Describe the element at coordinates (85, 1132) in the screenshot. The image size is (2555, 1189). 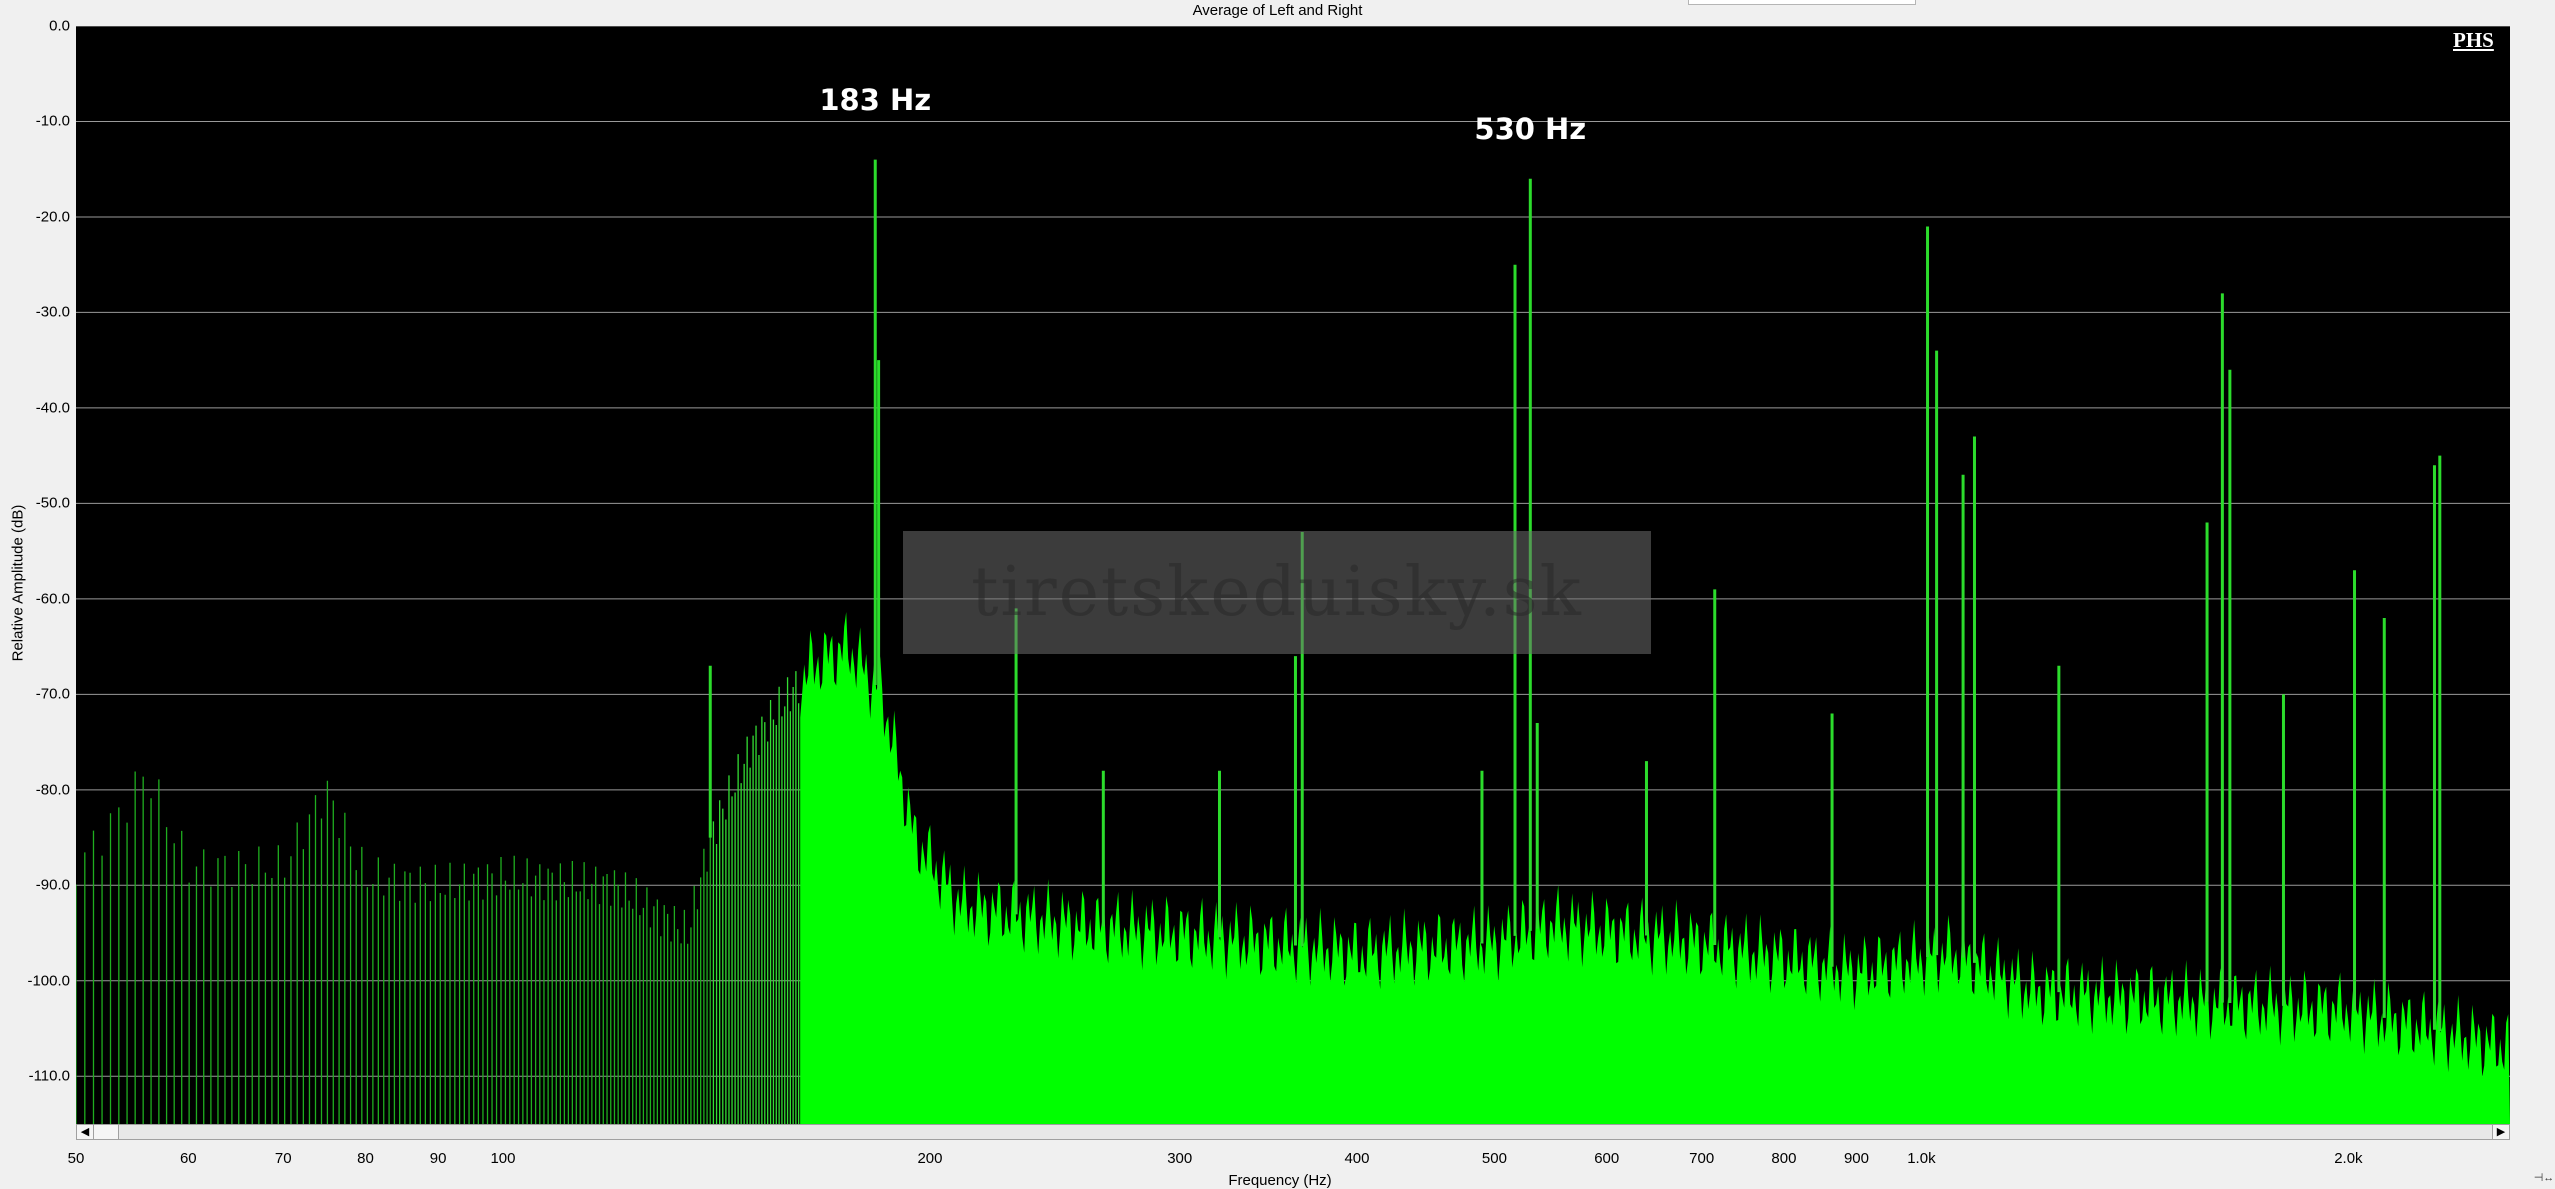
I see `scroll-left-arrow-icon: ◀` at that location.